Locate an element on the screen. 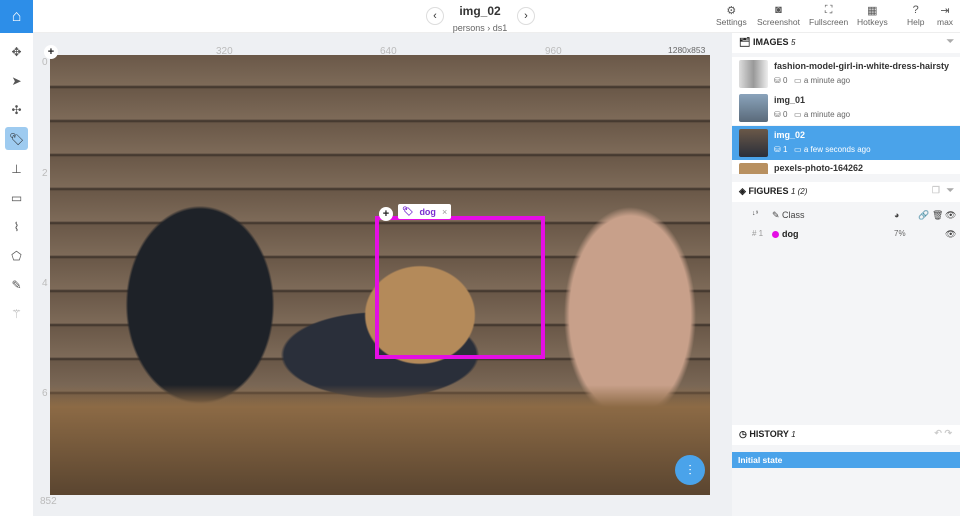 The image size is (960, 516). ruler-tick: 6 is located at coordinates (45, 393).